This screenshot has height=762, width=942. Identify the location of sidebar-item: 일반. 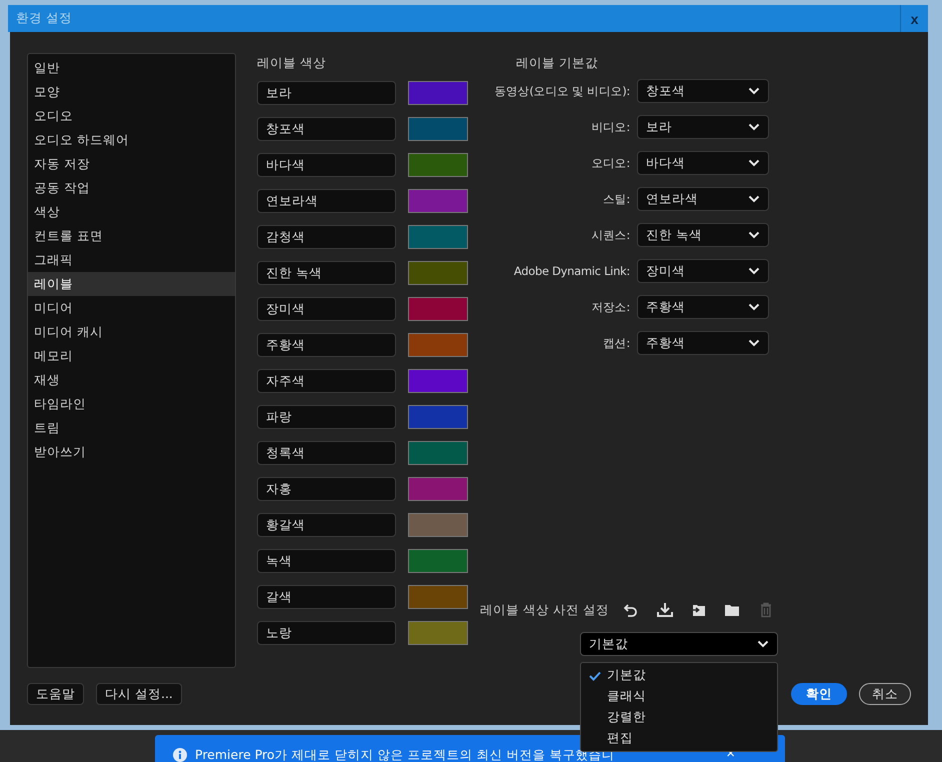
(131, 68).